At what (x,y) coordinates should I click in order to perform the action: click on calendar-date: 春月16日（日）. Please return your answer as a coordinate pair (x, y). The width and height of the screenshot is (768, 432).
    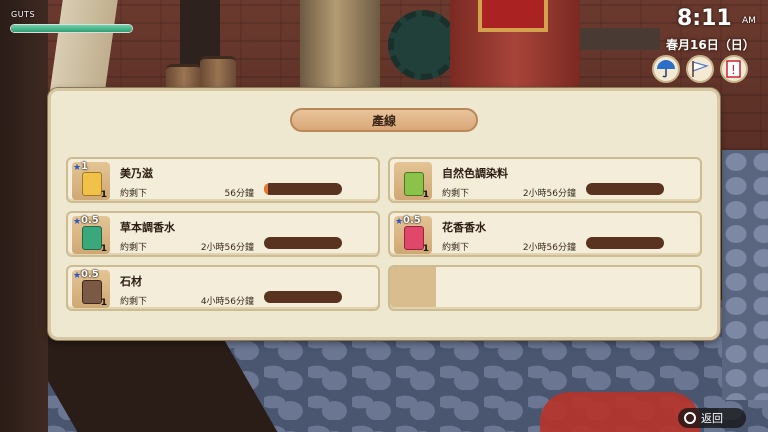
    Looking at the image, I should click on (710, 45).